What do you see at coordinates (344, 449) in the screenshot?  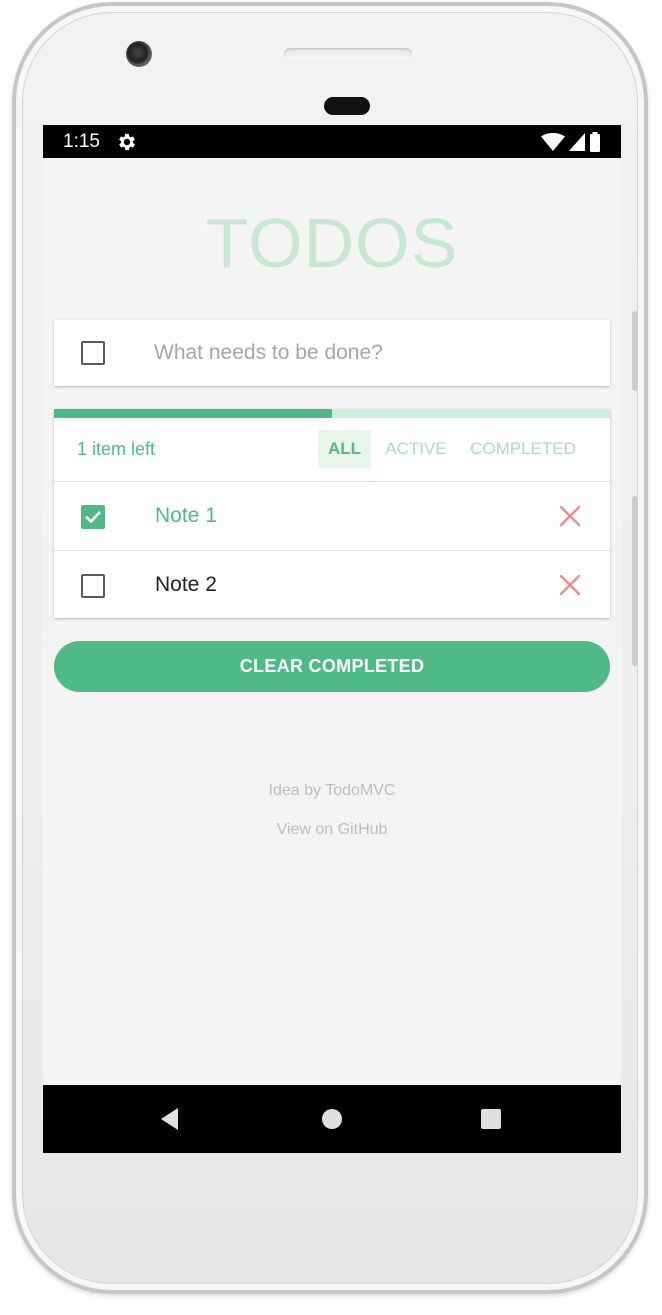 I see `filter-all: ALL` at bounding box center [344, 449].